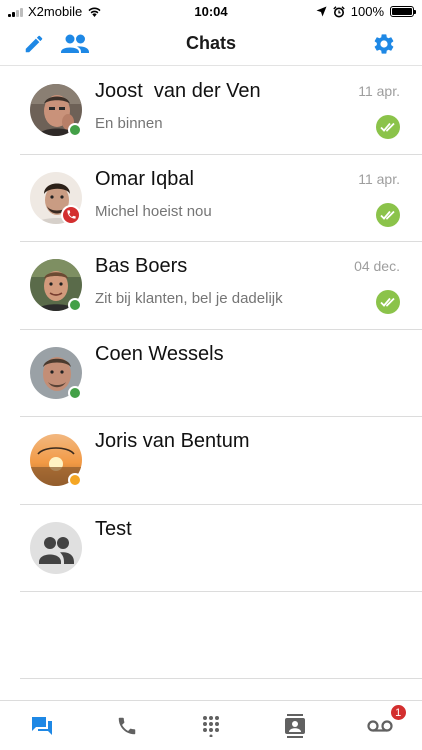  I want to click on group-name: Test, so click(113, 528).